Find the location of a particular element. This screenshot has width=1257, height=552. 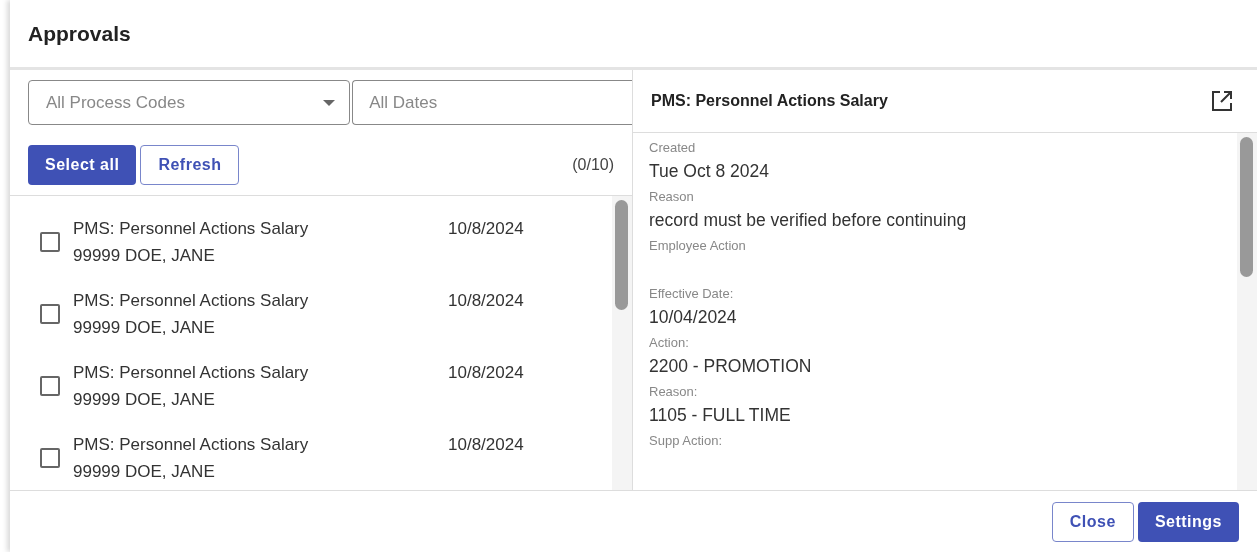

open-in-new-icon is located at coordinates (1222, 101).